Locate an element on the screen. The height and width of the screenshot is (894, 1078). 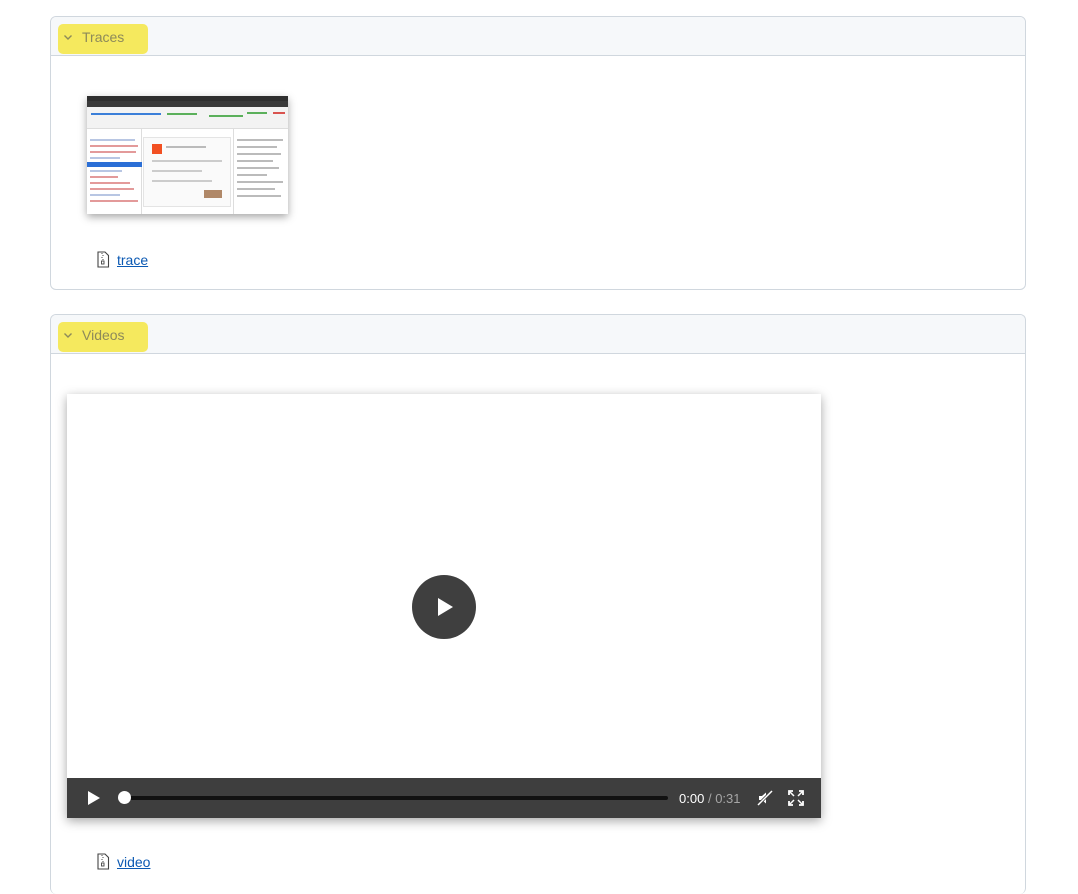
play-button is located at coordinates (444, 607).